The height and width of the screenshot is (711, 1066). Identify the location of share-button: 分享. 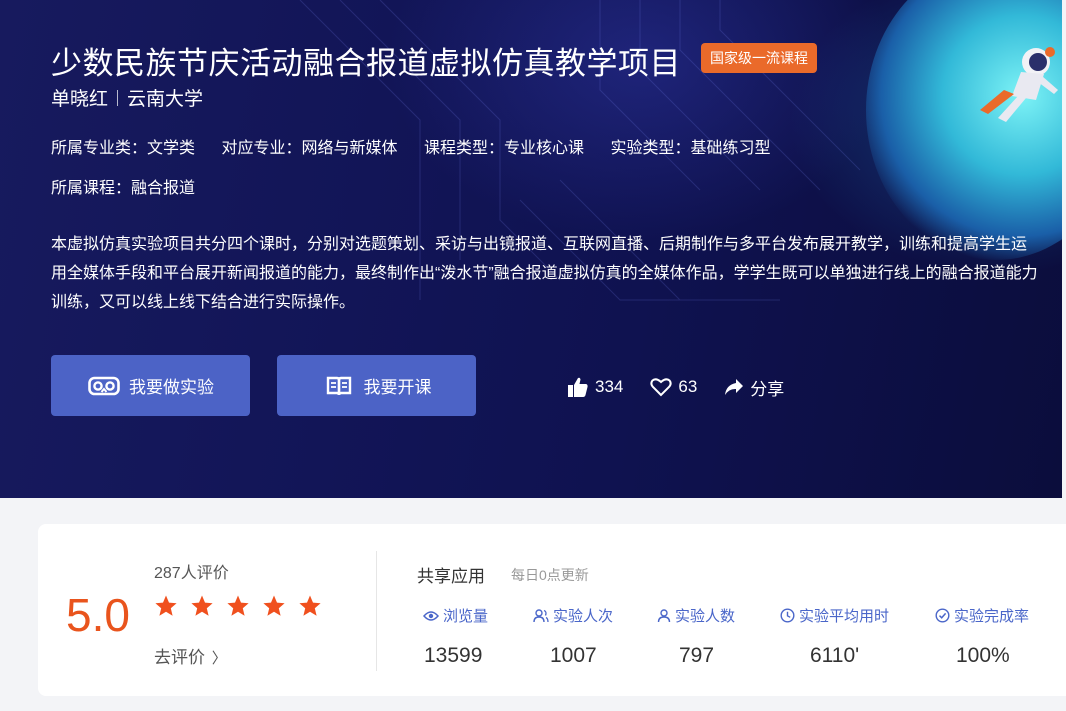
(754, 387).